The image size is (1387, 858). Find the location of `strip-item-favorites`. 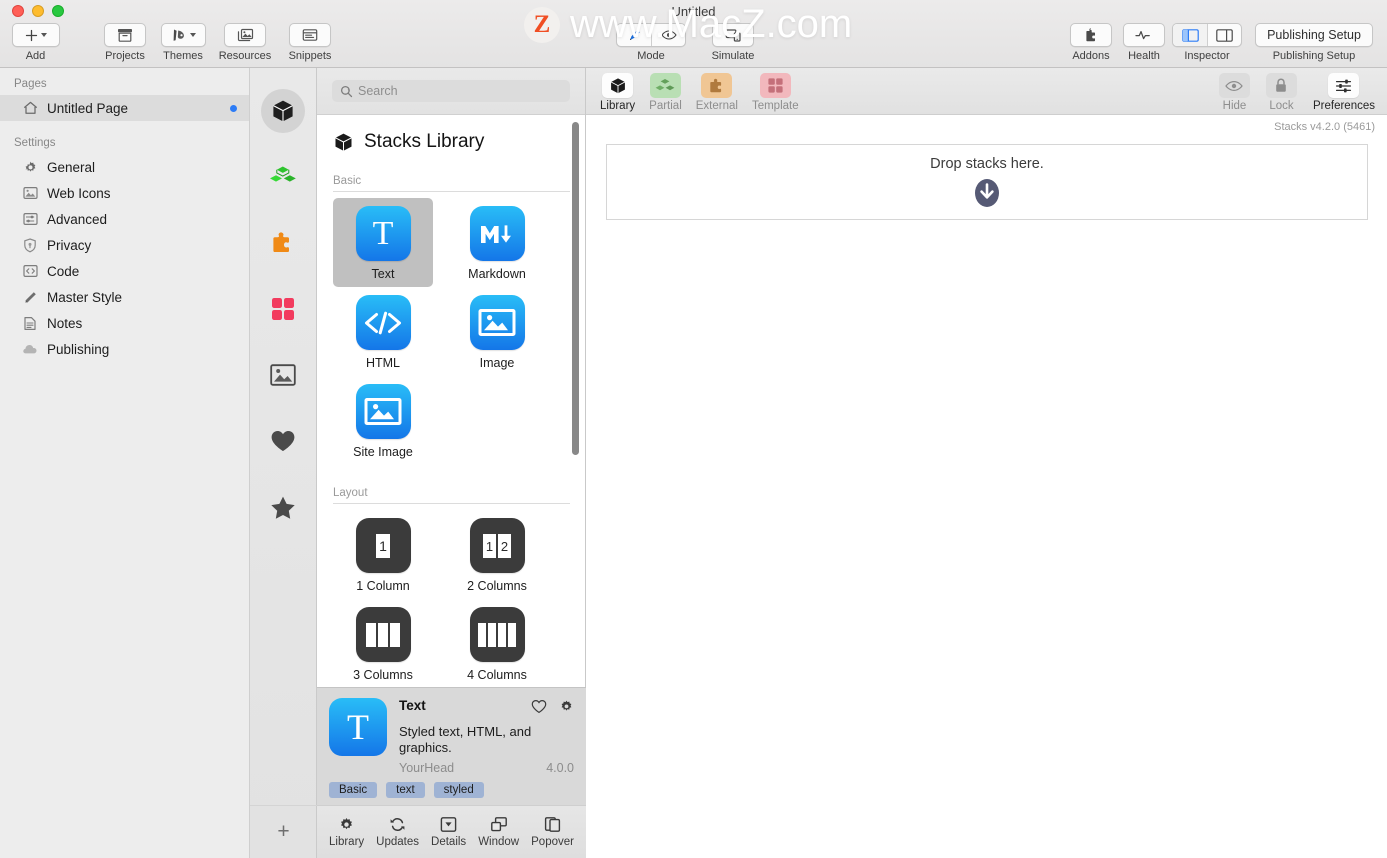

strip-item-favorites is located at coordinates (283, 441).